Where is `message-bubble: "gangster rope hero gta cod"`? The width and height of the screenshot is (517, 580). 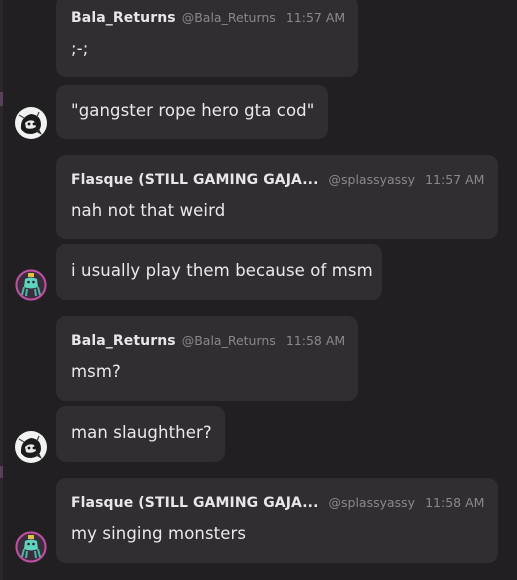 message-bubble: "gangster rope hero gta cod" is located at coordinates (192, 112).